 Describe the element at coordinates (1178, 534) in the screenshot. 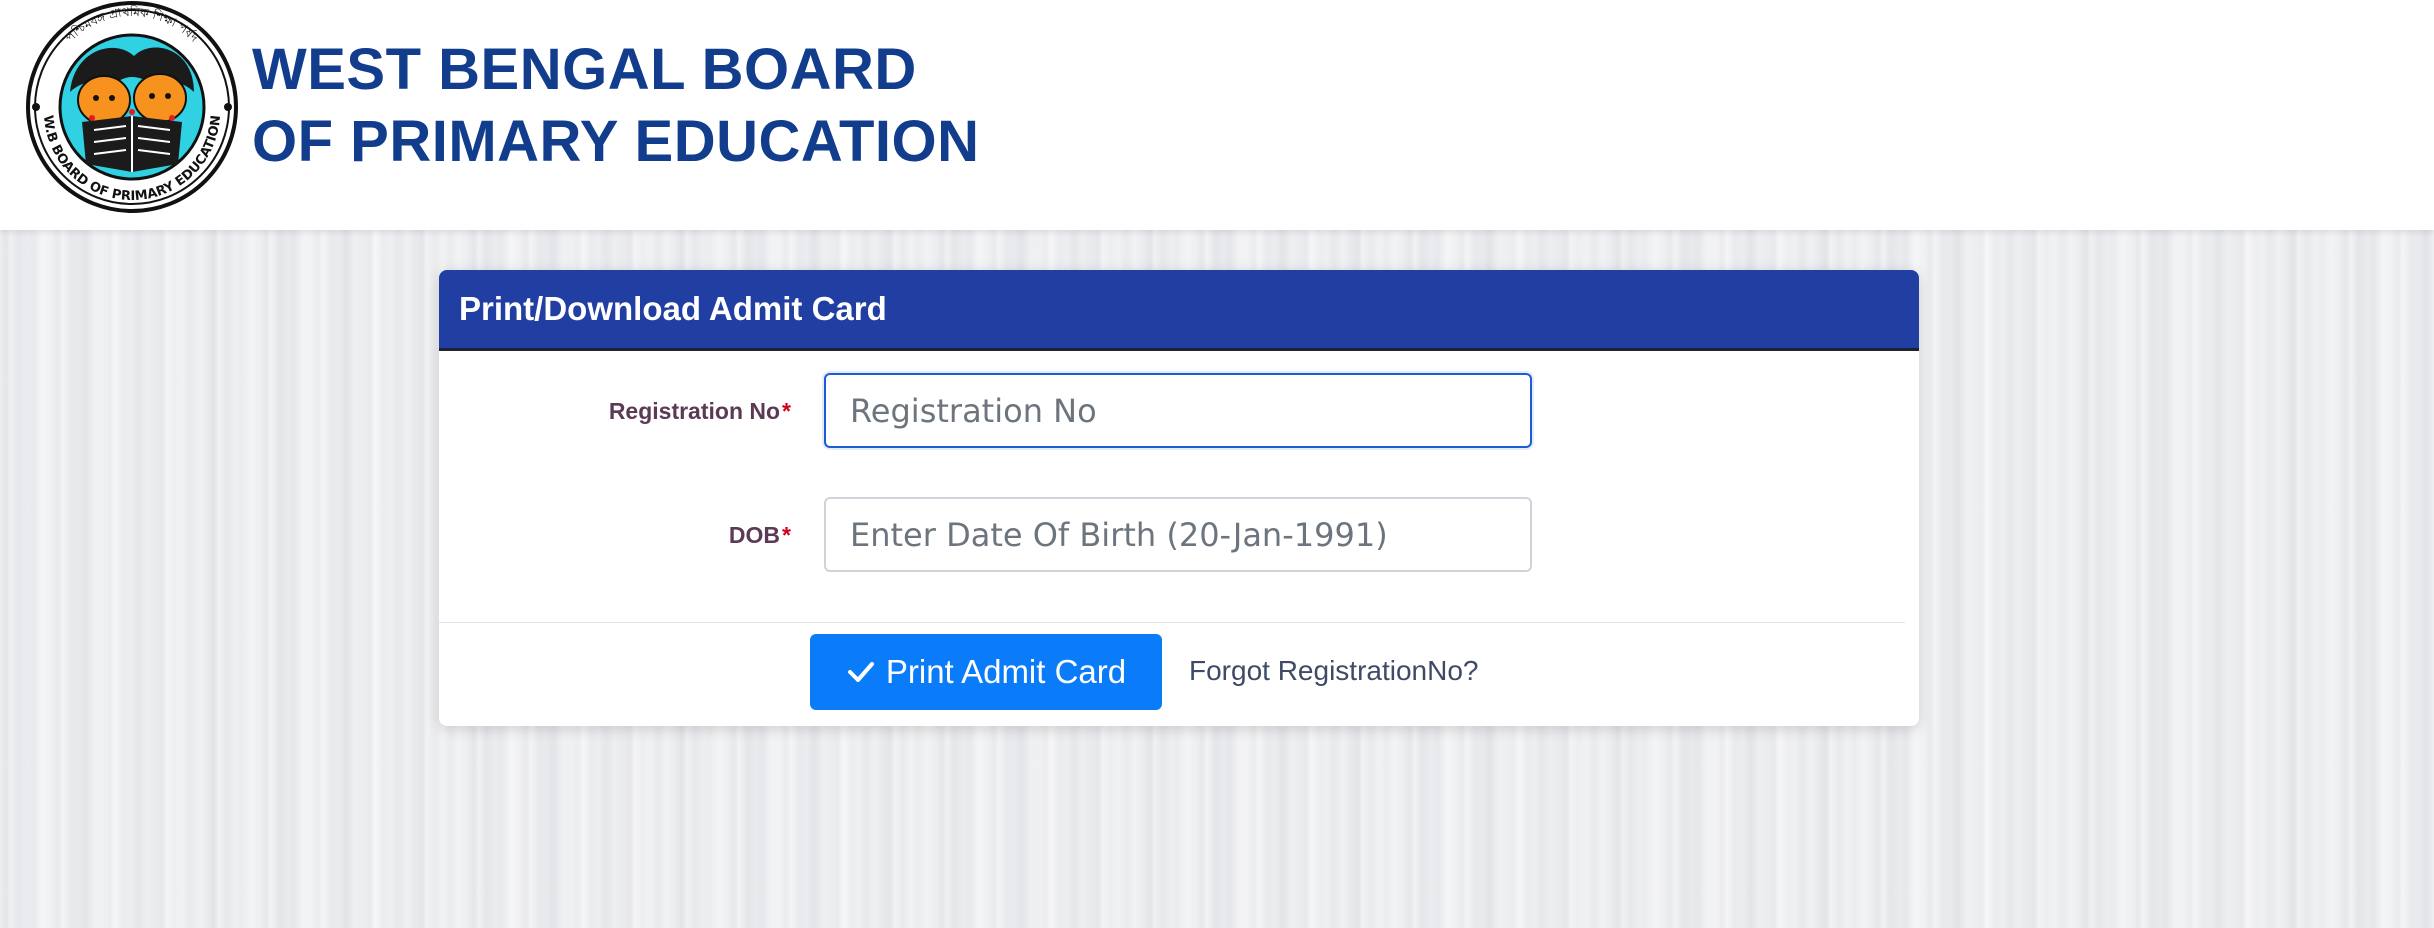

I see `dob-input` at that location.